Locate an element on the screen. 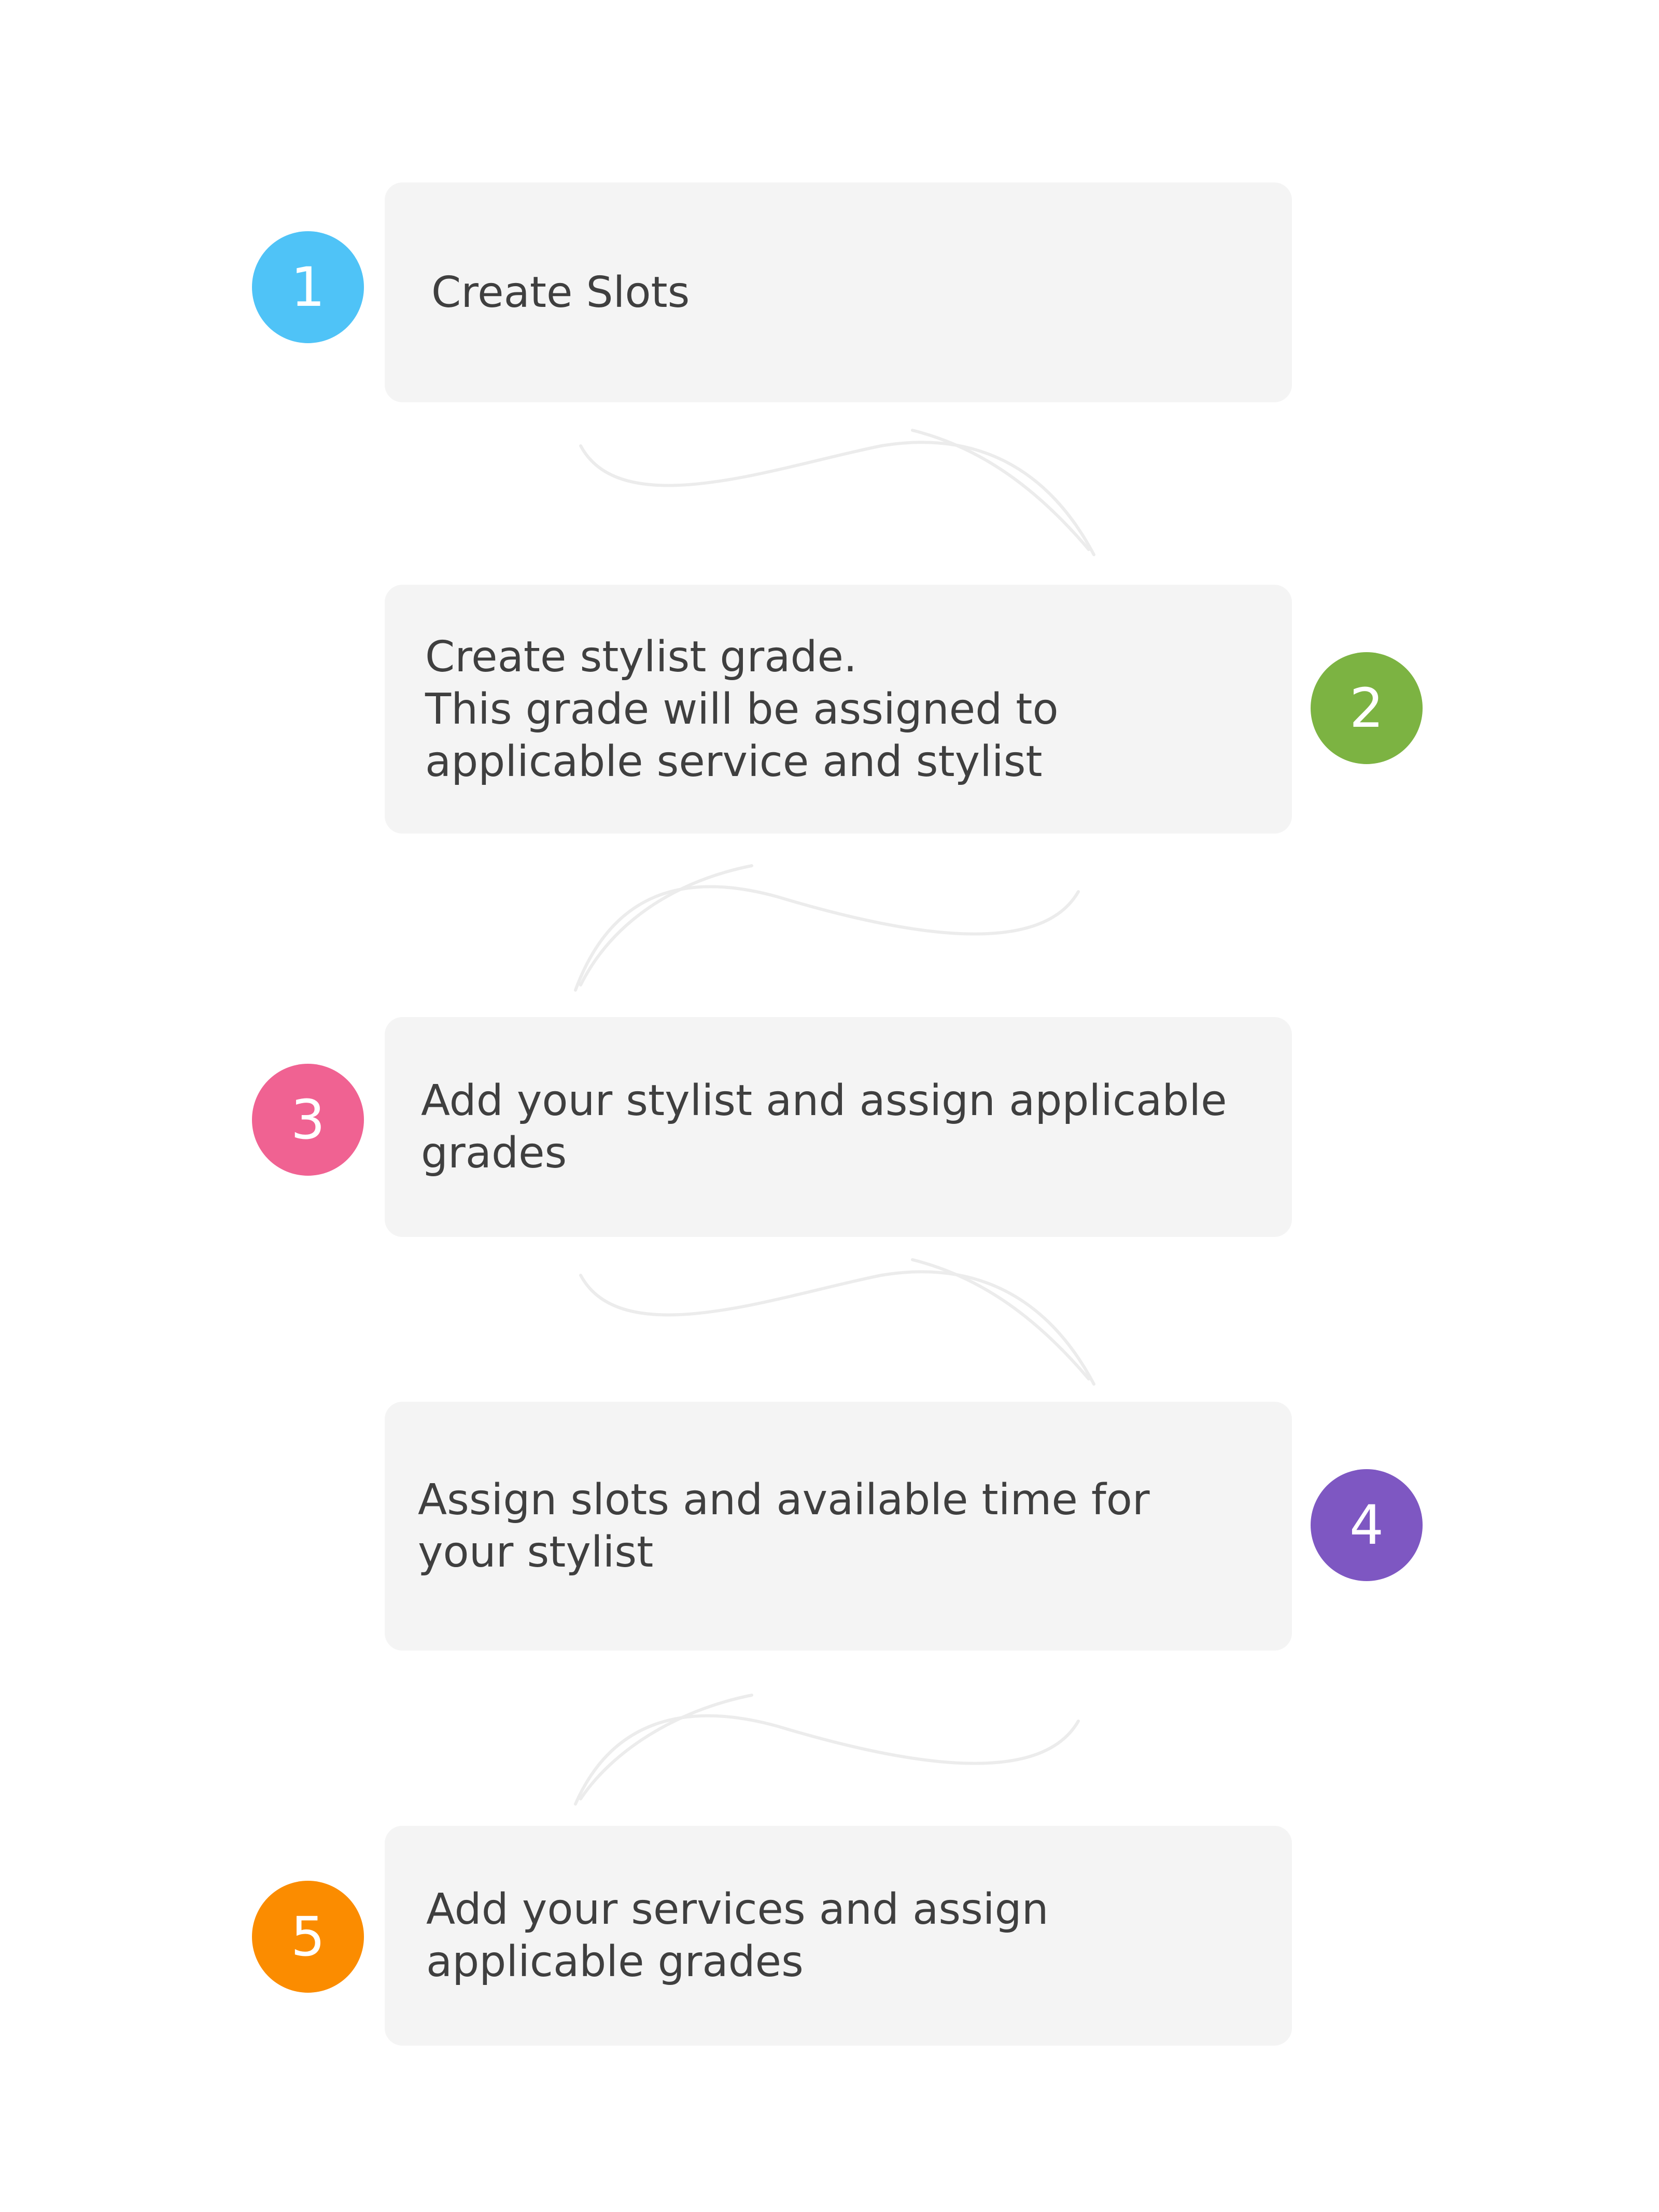 Image resolution: width=1659 pixels, height=2212 pixels. step-card-1: Create Slots is located at coordinates (838, 292).